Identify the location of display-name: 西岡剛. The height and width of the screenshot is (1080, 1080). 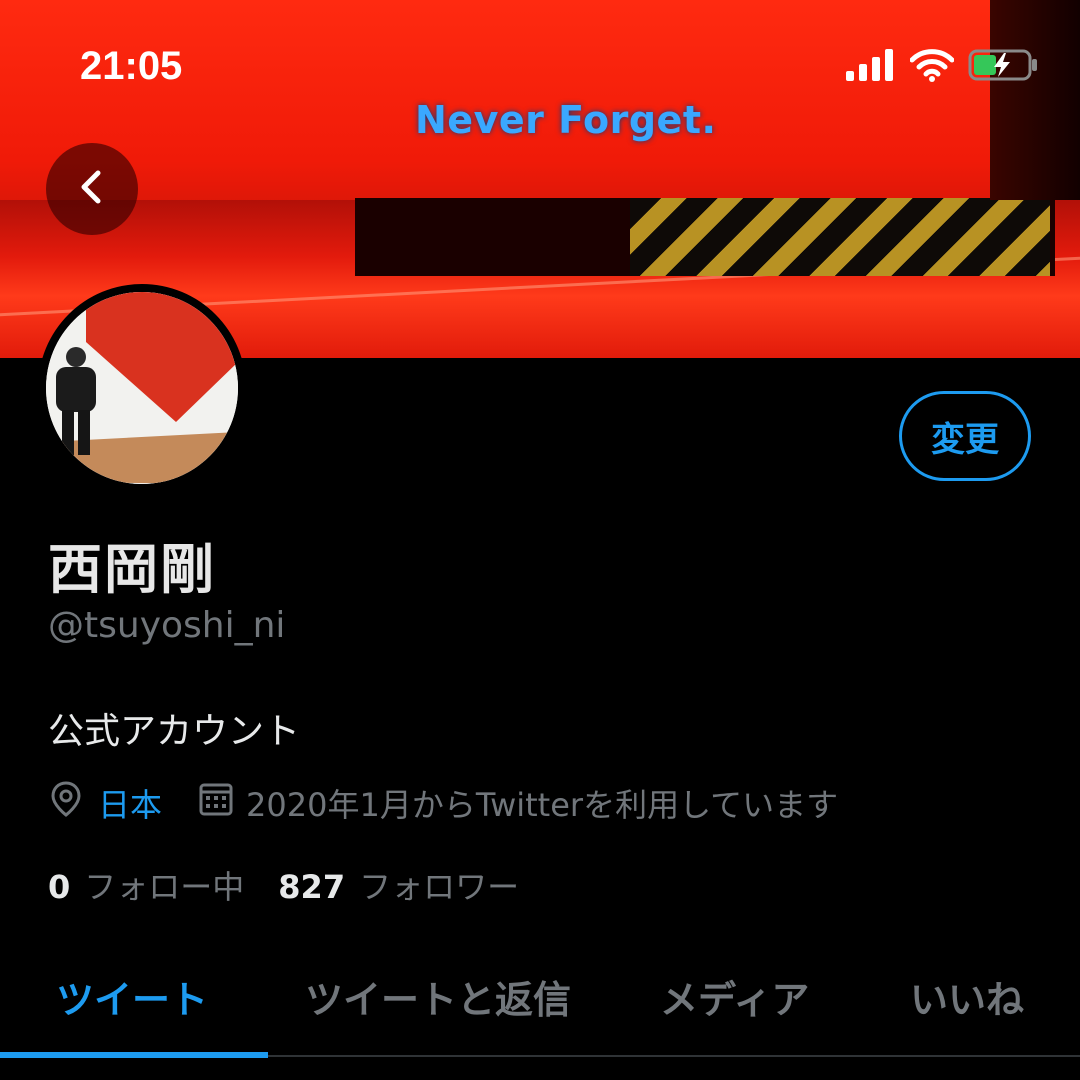
(132, 569).